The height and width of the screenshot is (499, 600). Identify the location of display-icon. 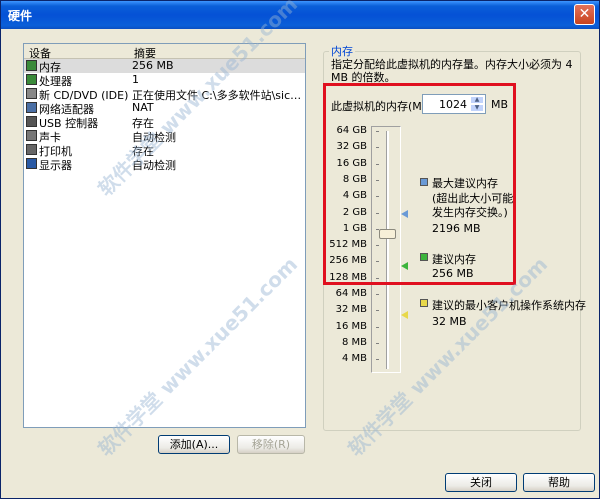
(31, 163).